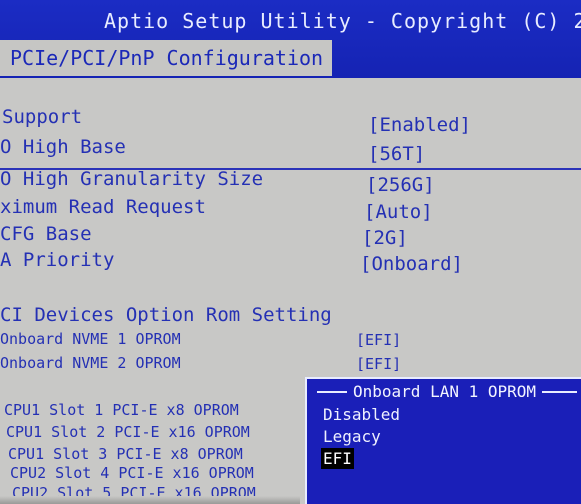 The height and width of the screenshot is (504, 581). Describe the element at coordinates (90, 363) in the screenshot. I see `option-rom-label: Onboard NVME 2 OPROM` at that location.